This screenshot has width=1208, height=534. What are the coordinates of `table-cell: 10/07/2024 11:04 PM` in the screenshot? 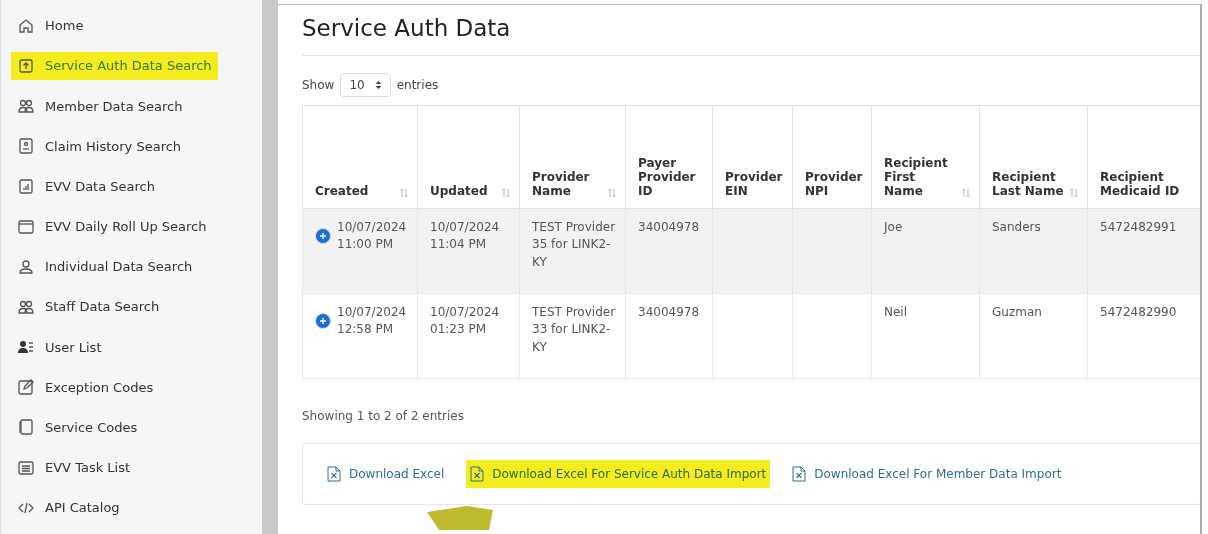 It's located at (465, 236).